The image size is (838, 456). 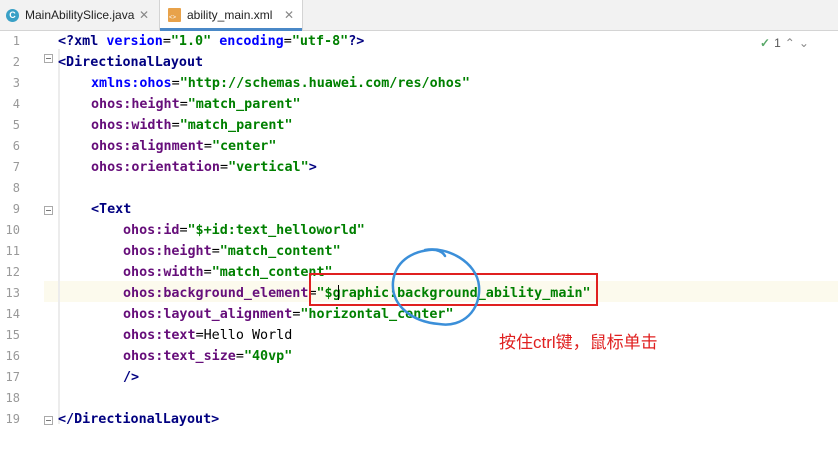 I want to click on tag-open: <DirectionalLayout, so click(x=131, y=62).